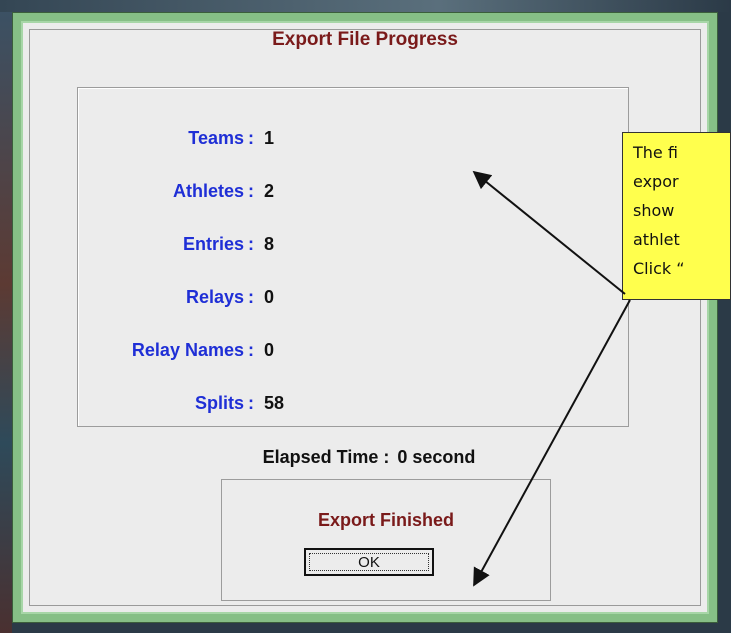  What do you see at coordinates (354, 406) in the screenshot?
I see `stat-row-splits: Splits : 58` at bounding box center [354, 406].